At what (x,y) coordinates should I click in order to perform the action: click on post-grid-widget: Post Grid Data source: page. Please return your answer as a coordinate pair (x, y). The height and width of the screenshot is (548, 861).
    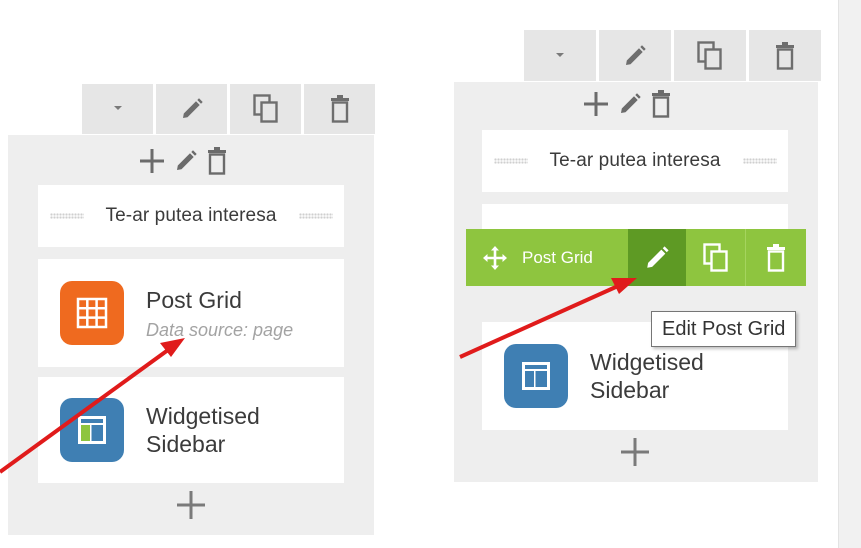
    Looking at the image, I should click on (191, 313).